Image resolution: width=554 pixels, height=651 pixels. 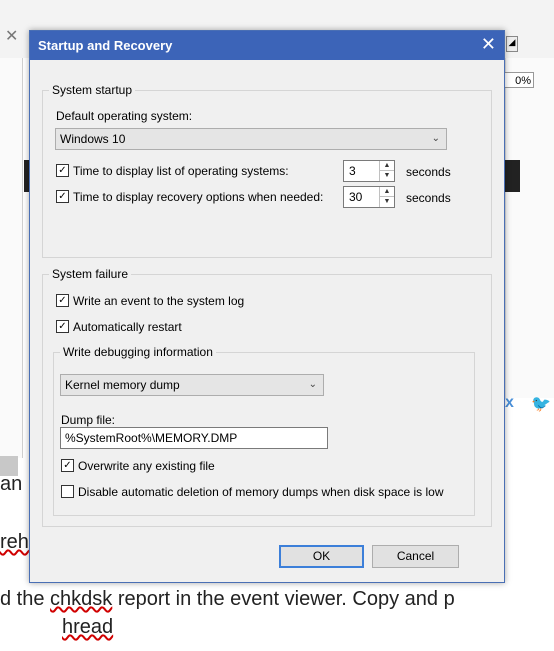 What do you see at coordinates (88, 627) in the screenshot?
I see `background-text-line: hread` at bounding box center [88, 627].